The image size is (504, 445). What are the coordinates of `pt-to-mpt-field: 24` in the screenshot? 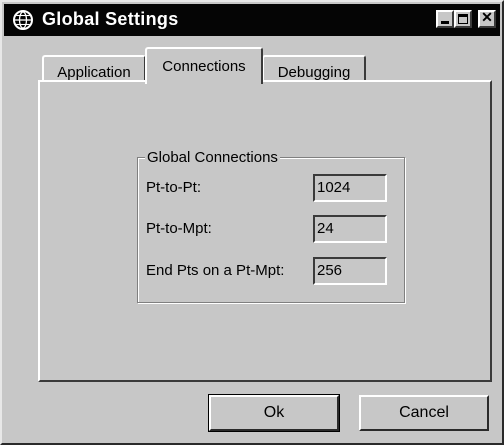 It's located at (350, 229).